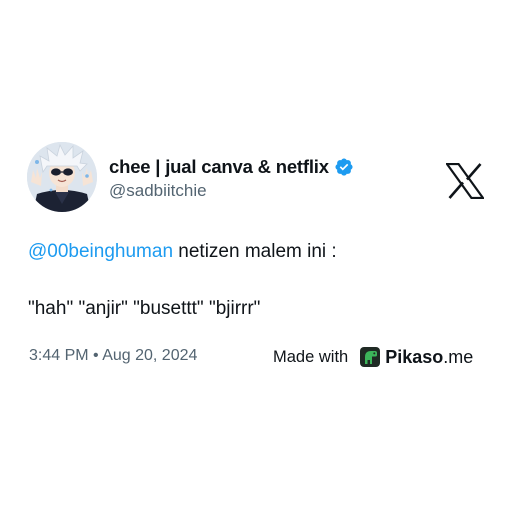 The width and height of the screenshot is (512, 512). I want to click on pikaso-brand-tld: .me, so click(458, 357).